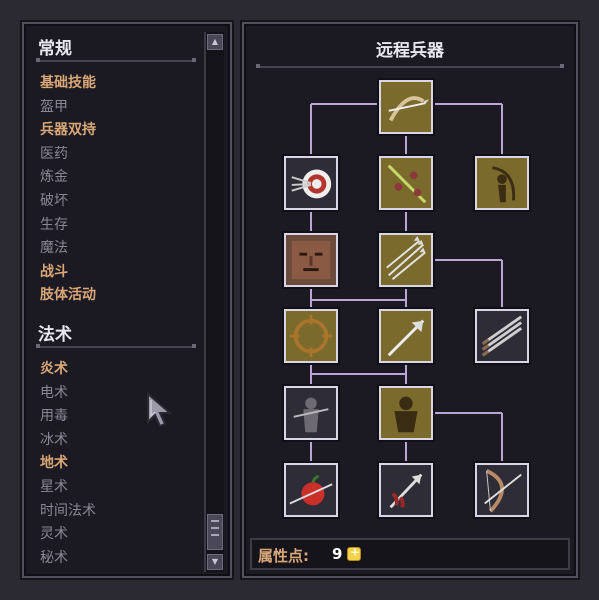  What do you see at coordinates (68, 512) in the screenshot?
I see `magic-item: 时间法术` at bounding box center [68, 512].